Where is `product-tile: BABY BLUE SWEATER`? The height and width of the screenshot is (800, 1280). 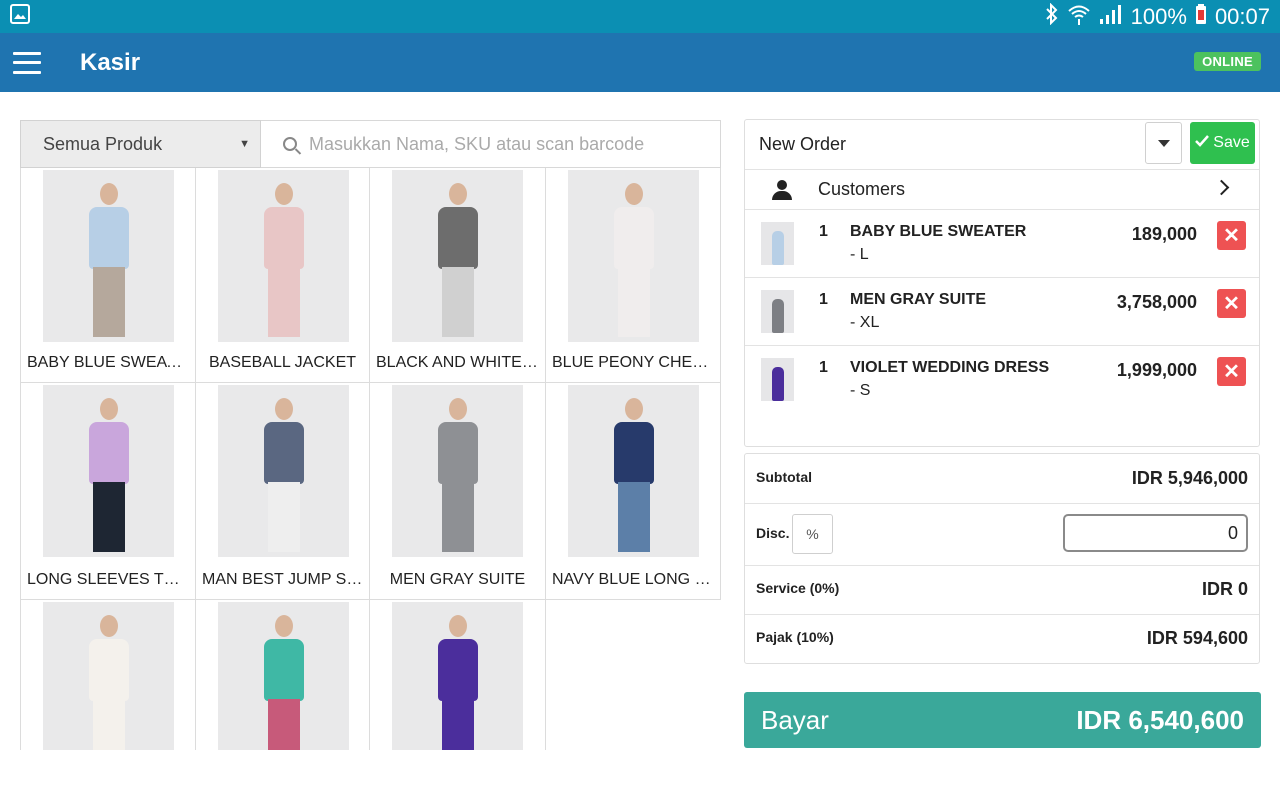
product-tile: BABY BLUE SWEATER is located at coordinates (108, 275).